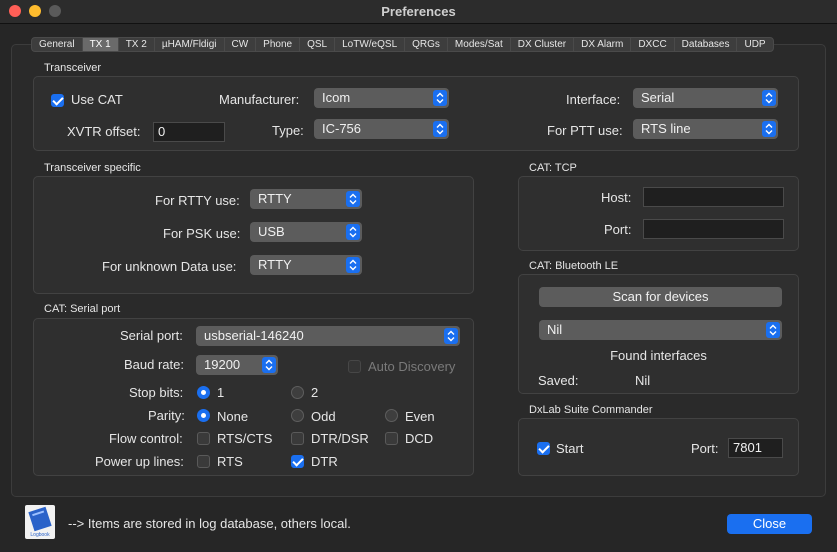 The height and width of the screenshot is (552, 837). I want to click on unknown-data-select: RTTY, so click(306, 265).